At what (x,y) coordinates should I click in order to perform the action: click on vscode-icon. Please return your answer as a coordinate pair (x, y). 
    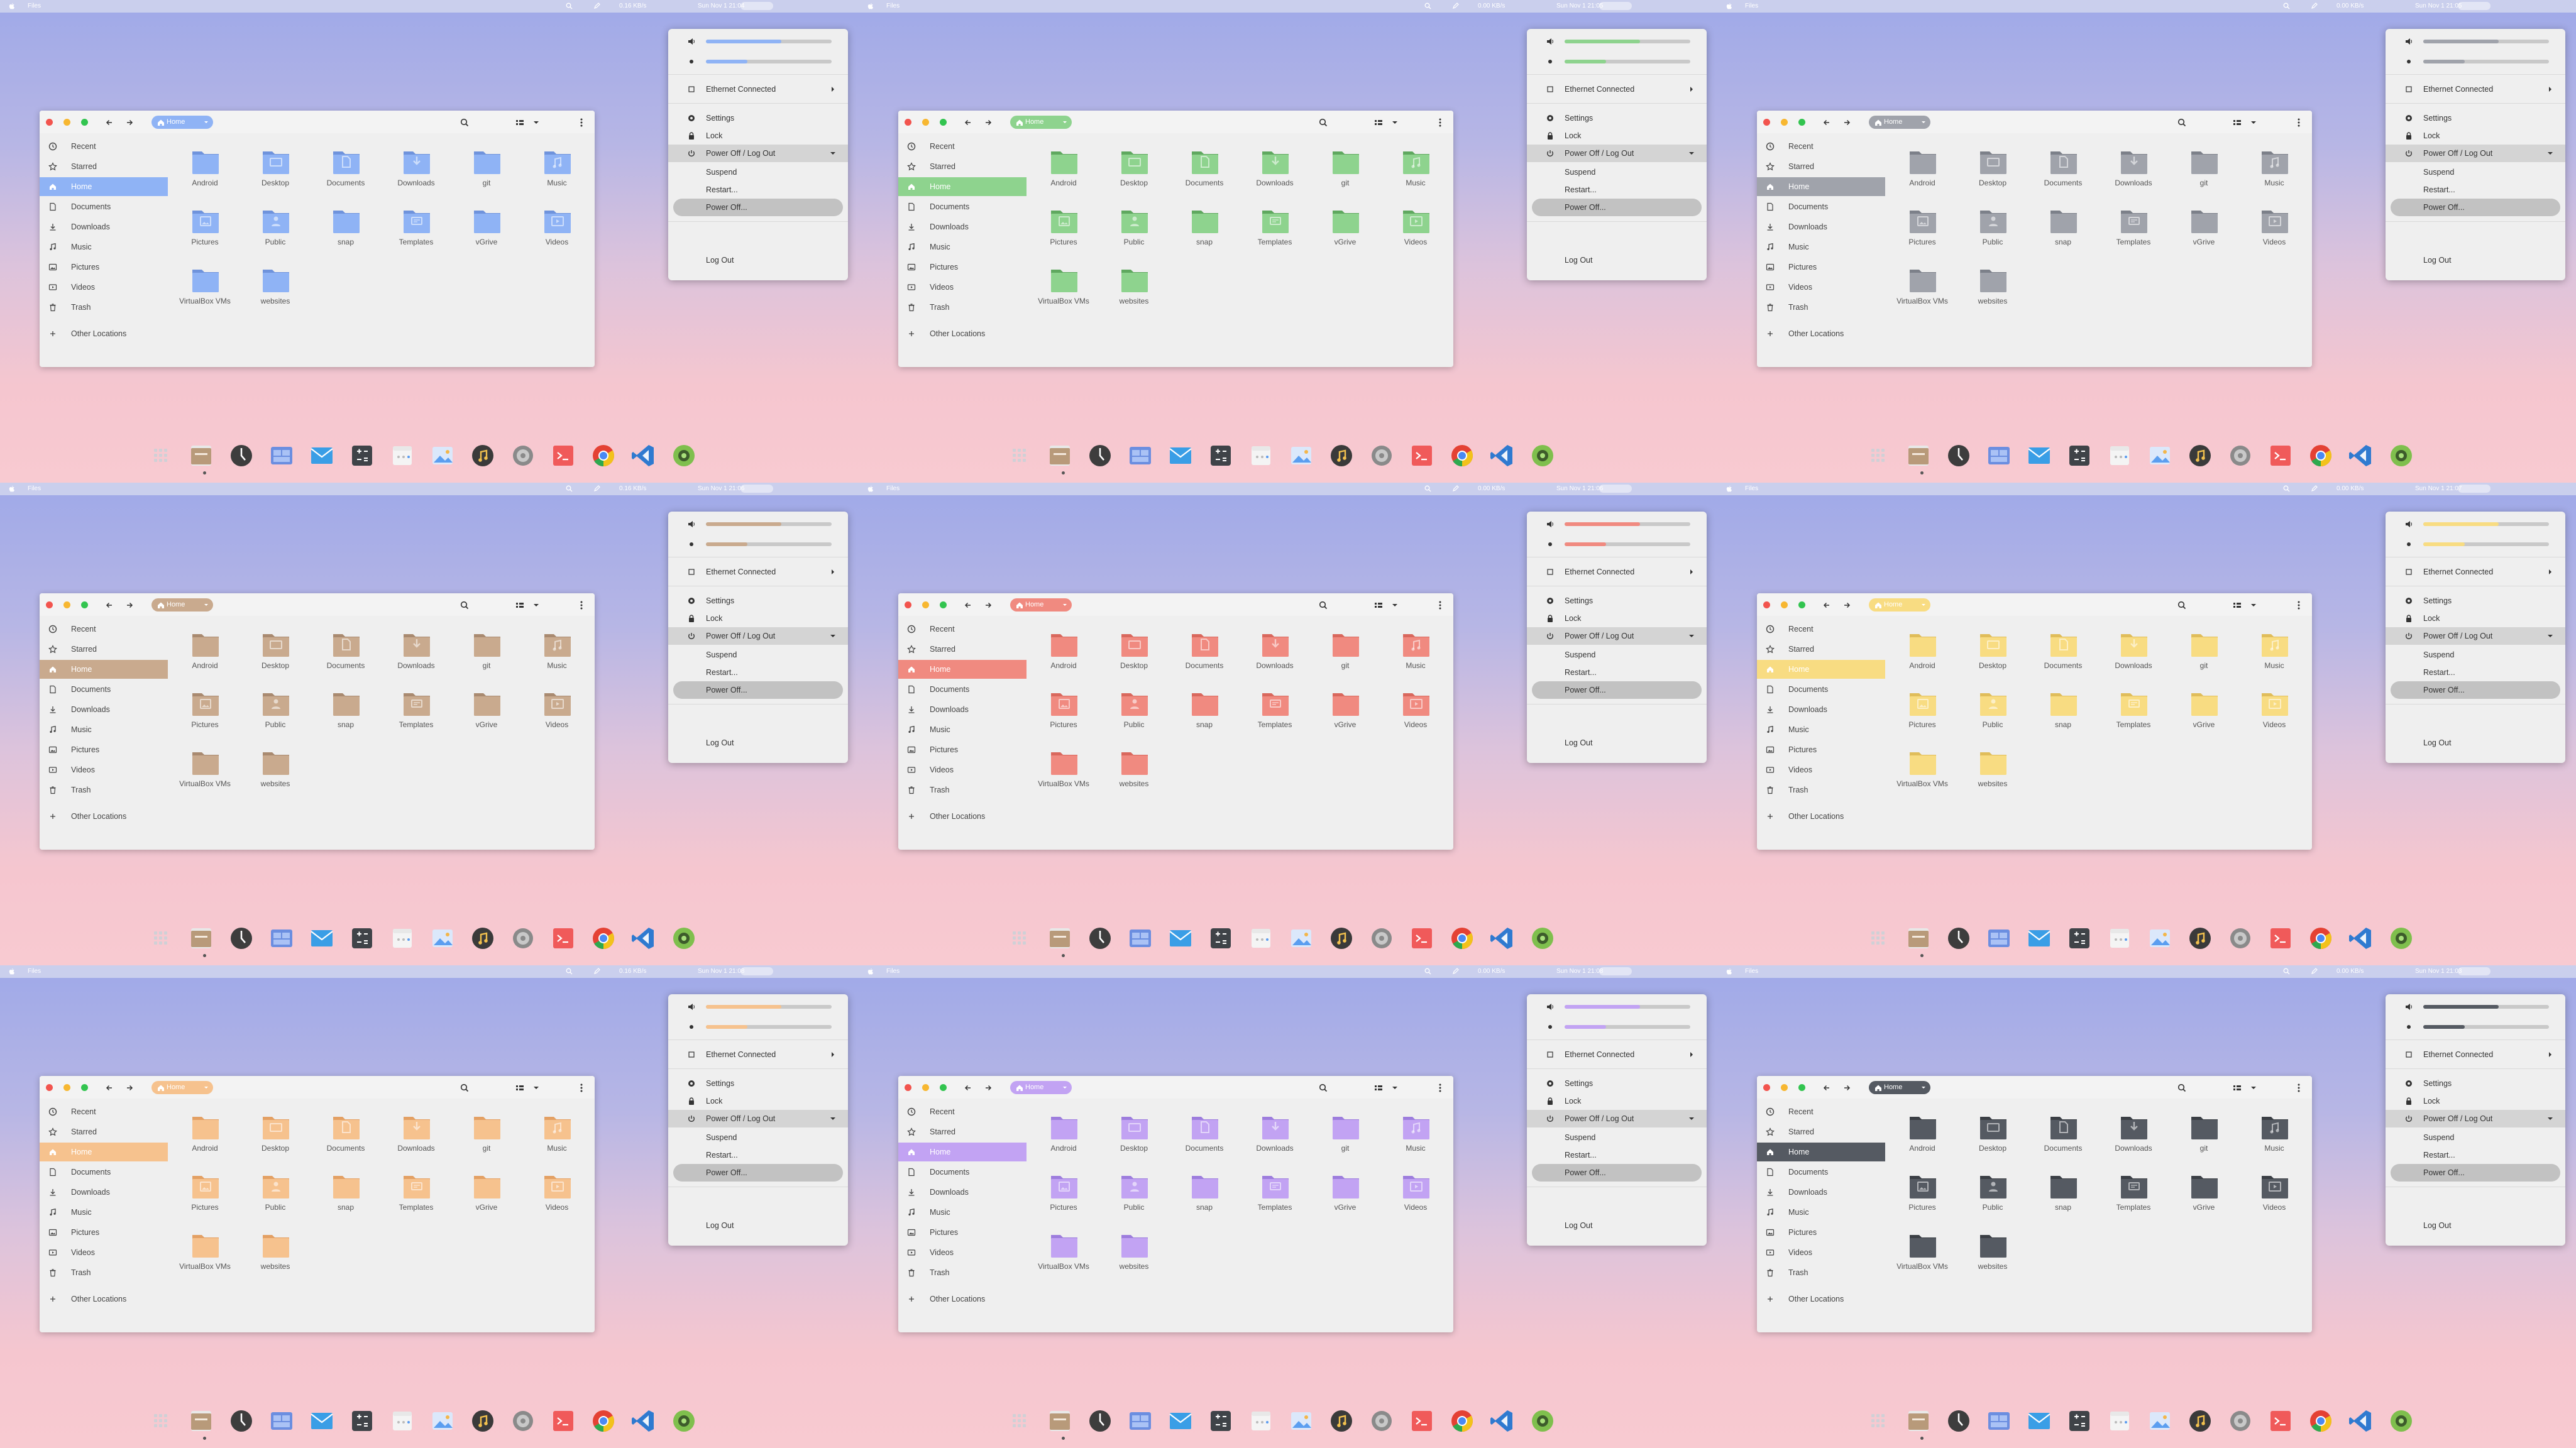
    Looking at the image, I should click on (644, 455).